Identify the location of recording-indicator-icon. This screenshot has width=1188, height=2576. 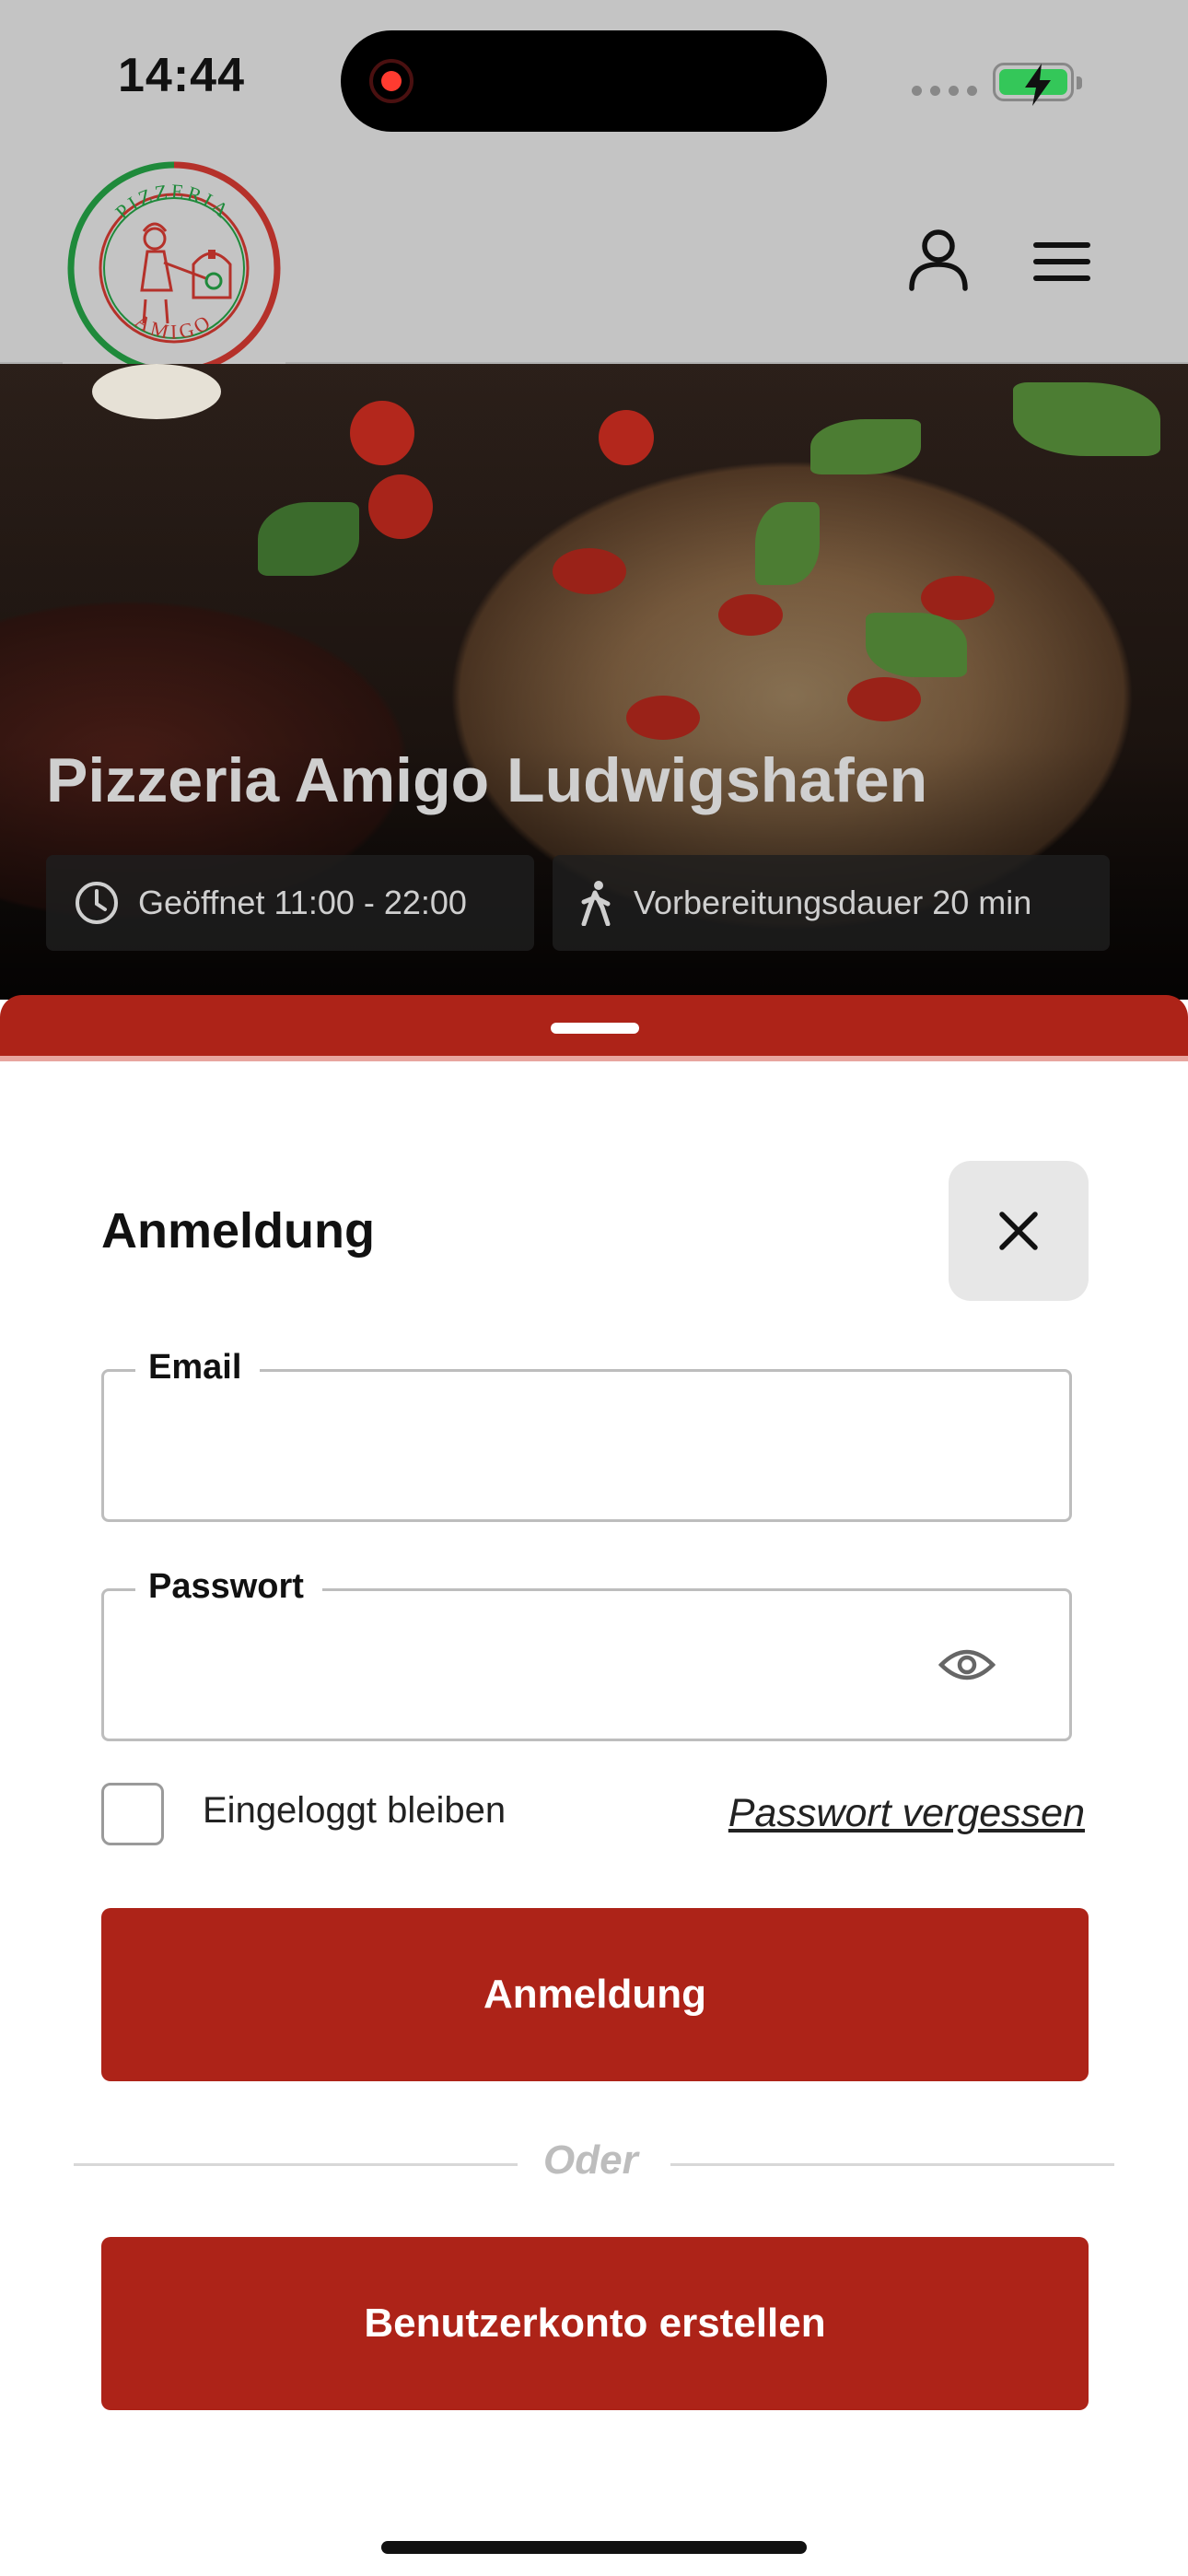
(391, 81).